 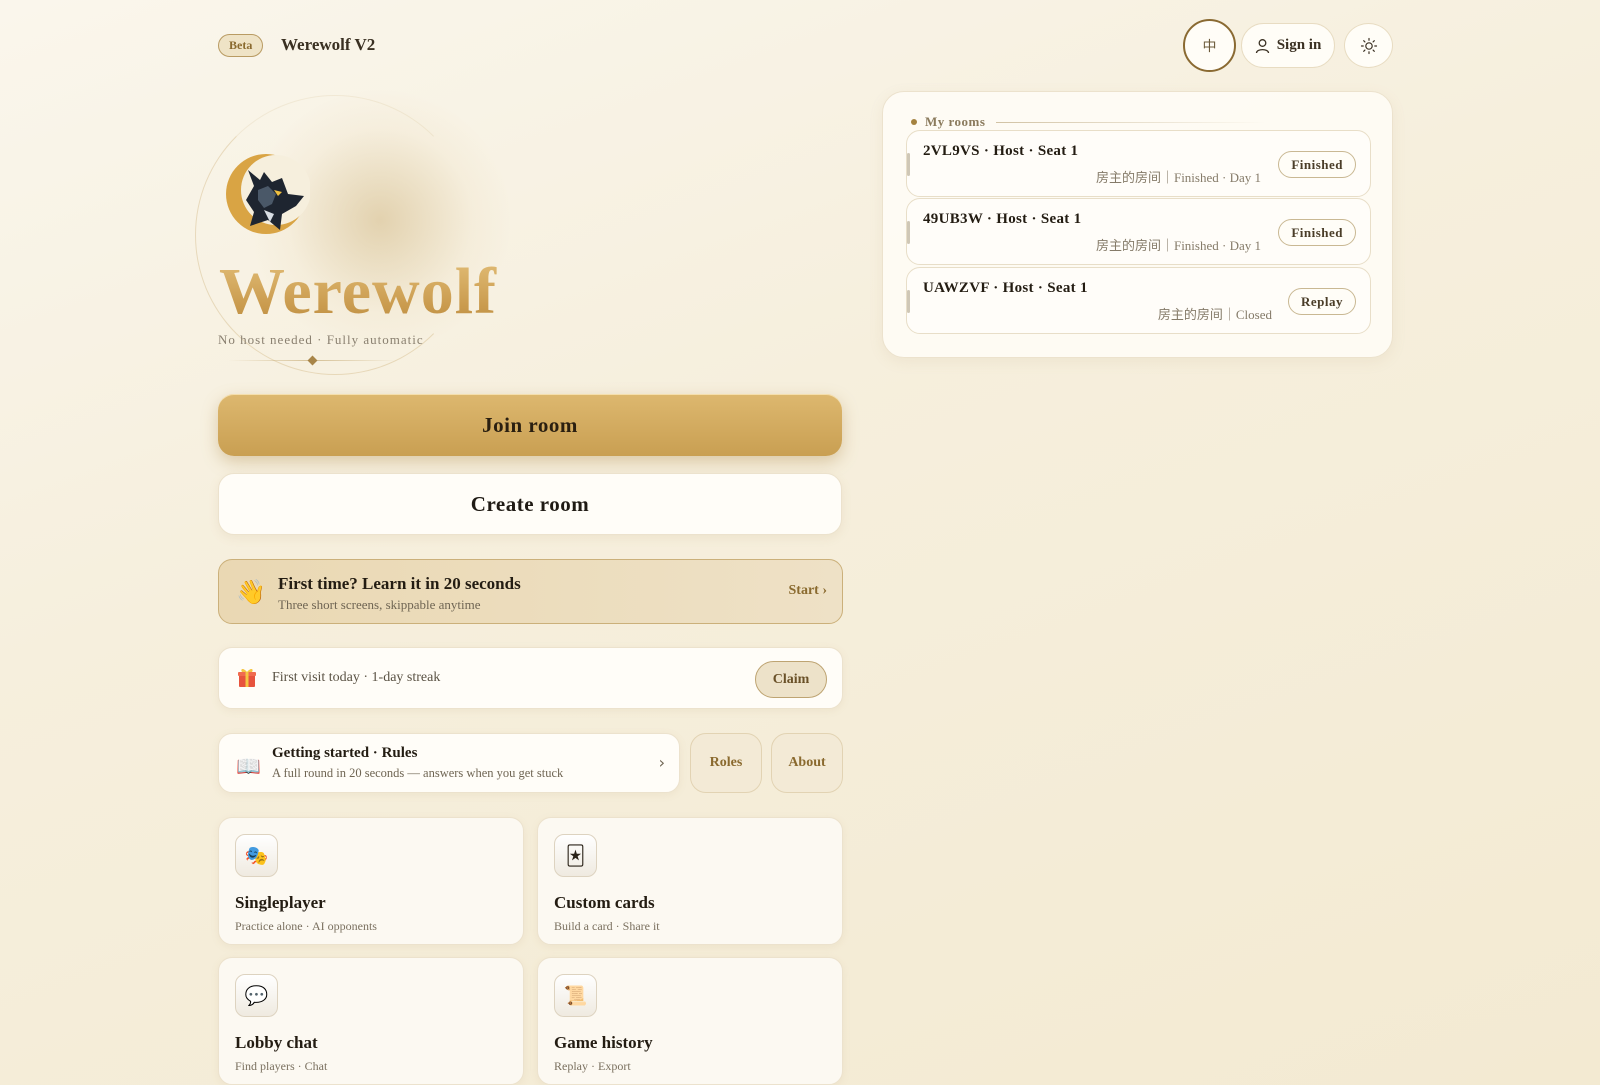 What do you see at coordinates (530, 678) in the screenshot?
I see `daily-streak-card: First visit today · 1-day streak Claim` at bounding box center [530, 678].